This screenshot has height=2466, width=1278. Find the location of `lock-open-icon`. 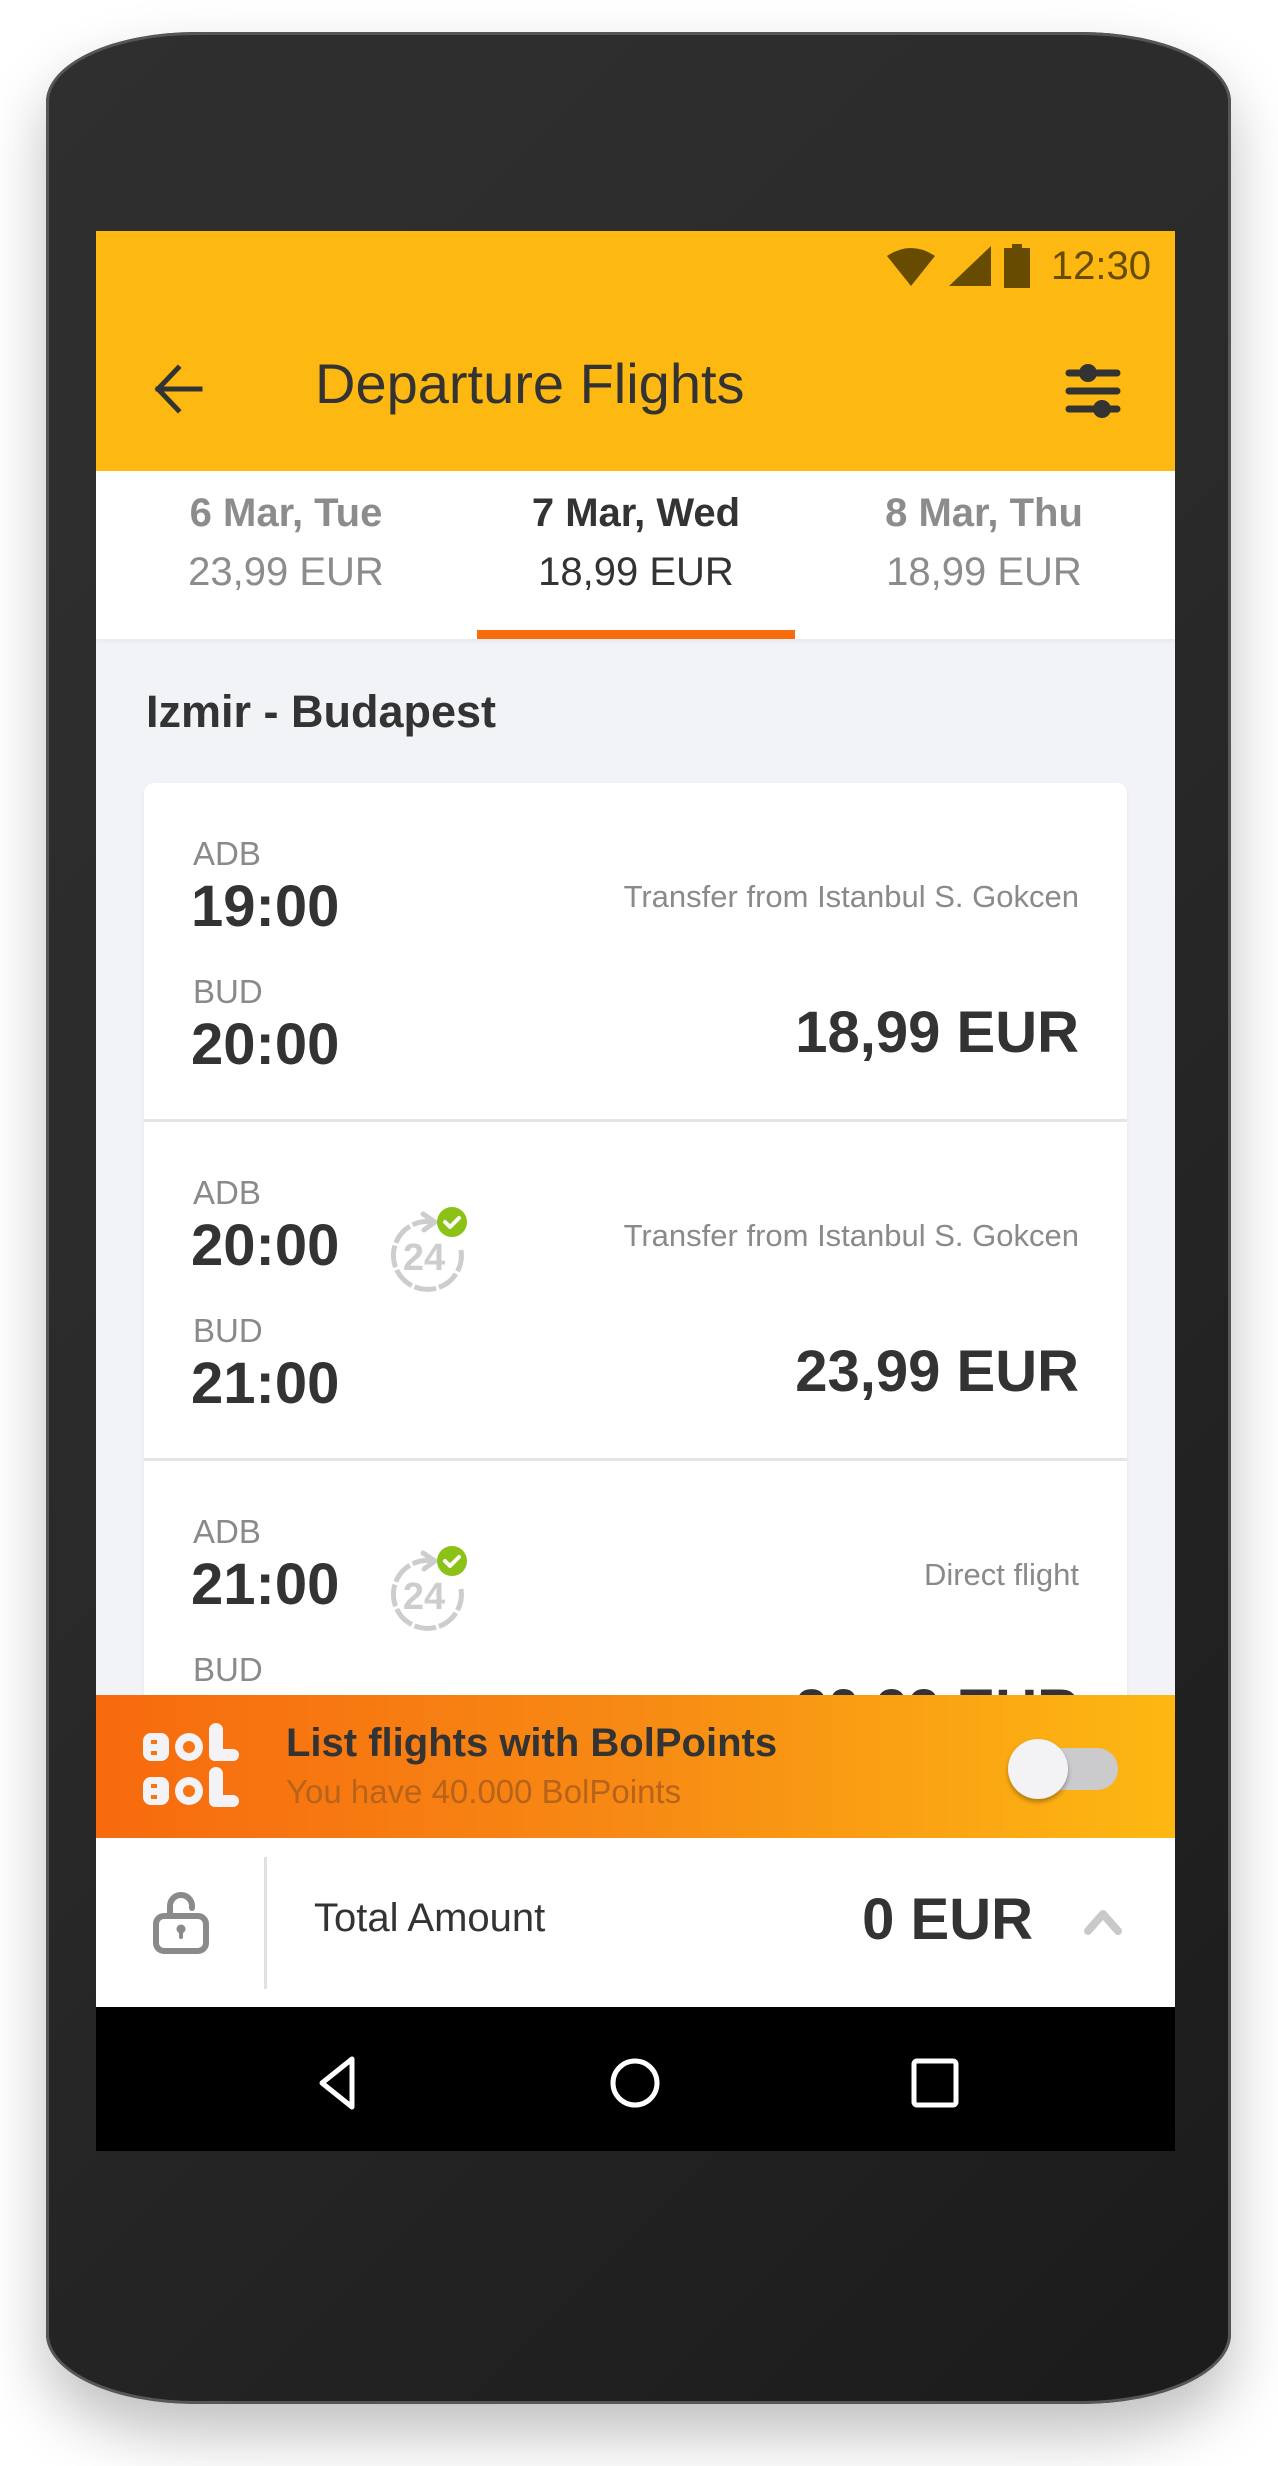

lock-open-icon is located at coordinates (181, 1923).